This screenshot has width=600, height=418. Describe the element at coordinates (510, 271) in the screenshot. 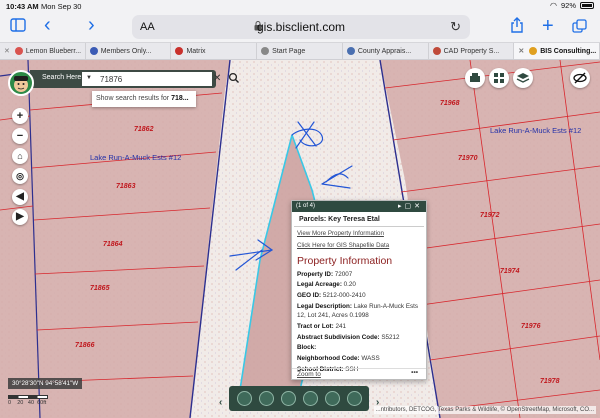

I see `parcel-label: 71974` at that location.